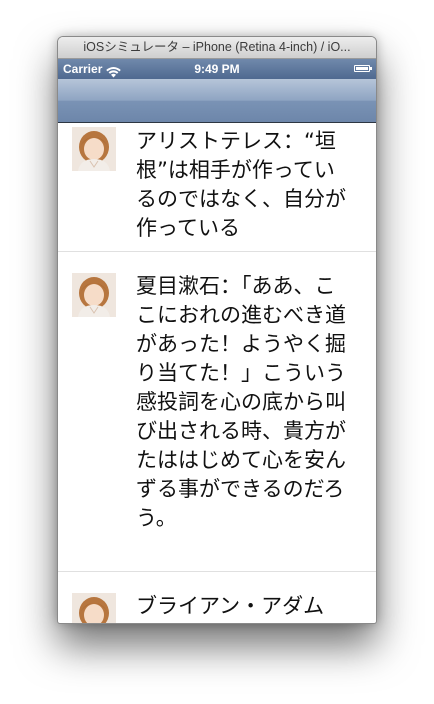  I want to click on quote-text: アリストテレス：“垣根”は相手が作っているのではなく、自分が作っている, so click(241, 184).